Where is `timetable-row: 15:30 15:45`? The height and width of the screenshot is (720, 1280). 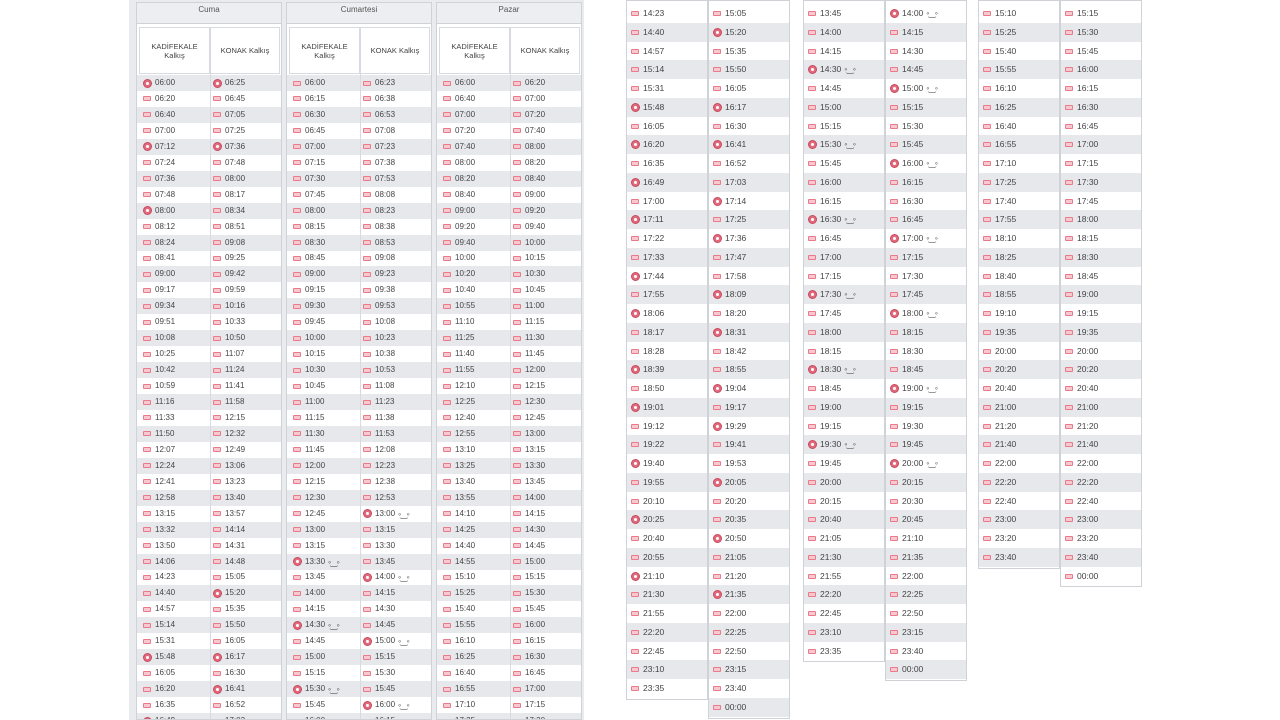
timetable-row: 15:30 15:45 is located at coordinates (359, 689).